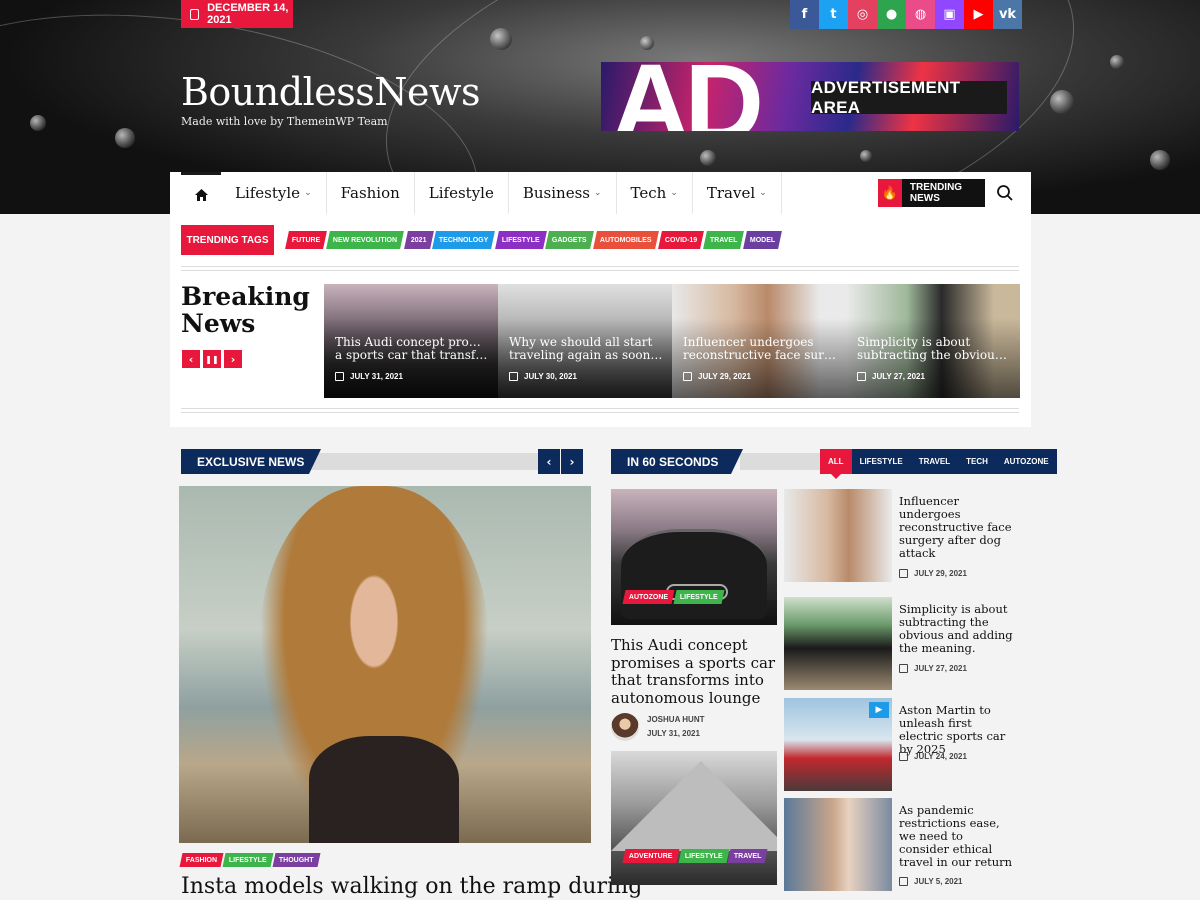  I want to click on filter-tab-tech: TECH, so click(977, 461).